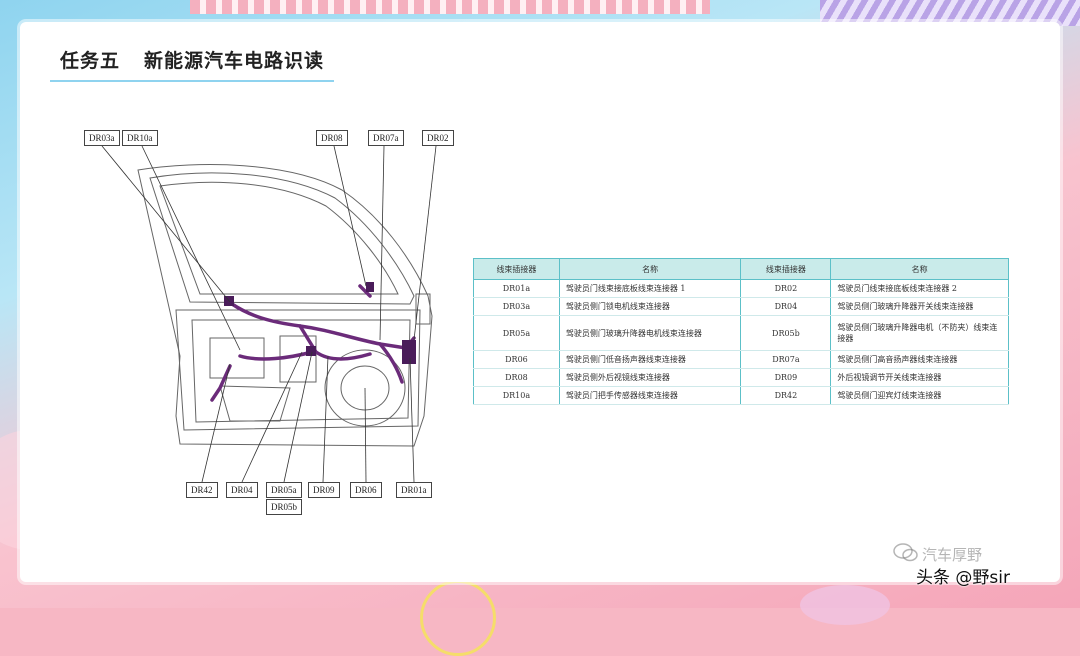  I want to click on connector-name: 外后视镜调节开关线束连接器, so click(919, 377).